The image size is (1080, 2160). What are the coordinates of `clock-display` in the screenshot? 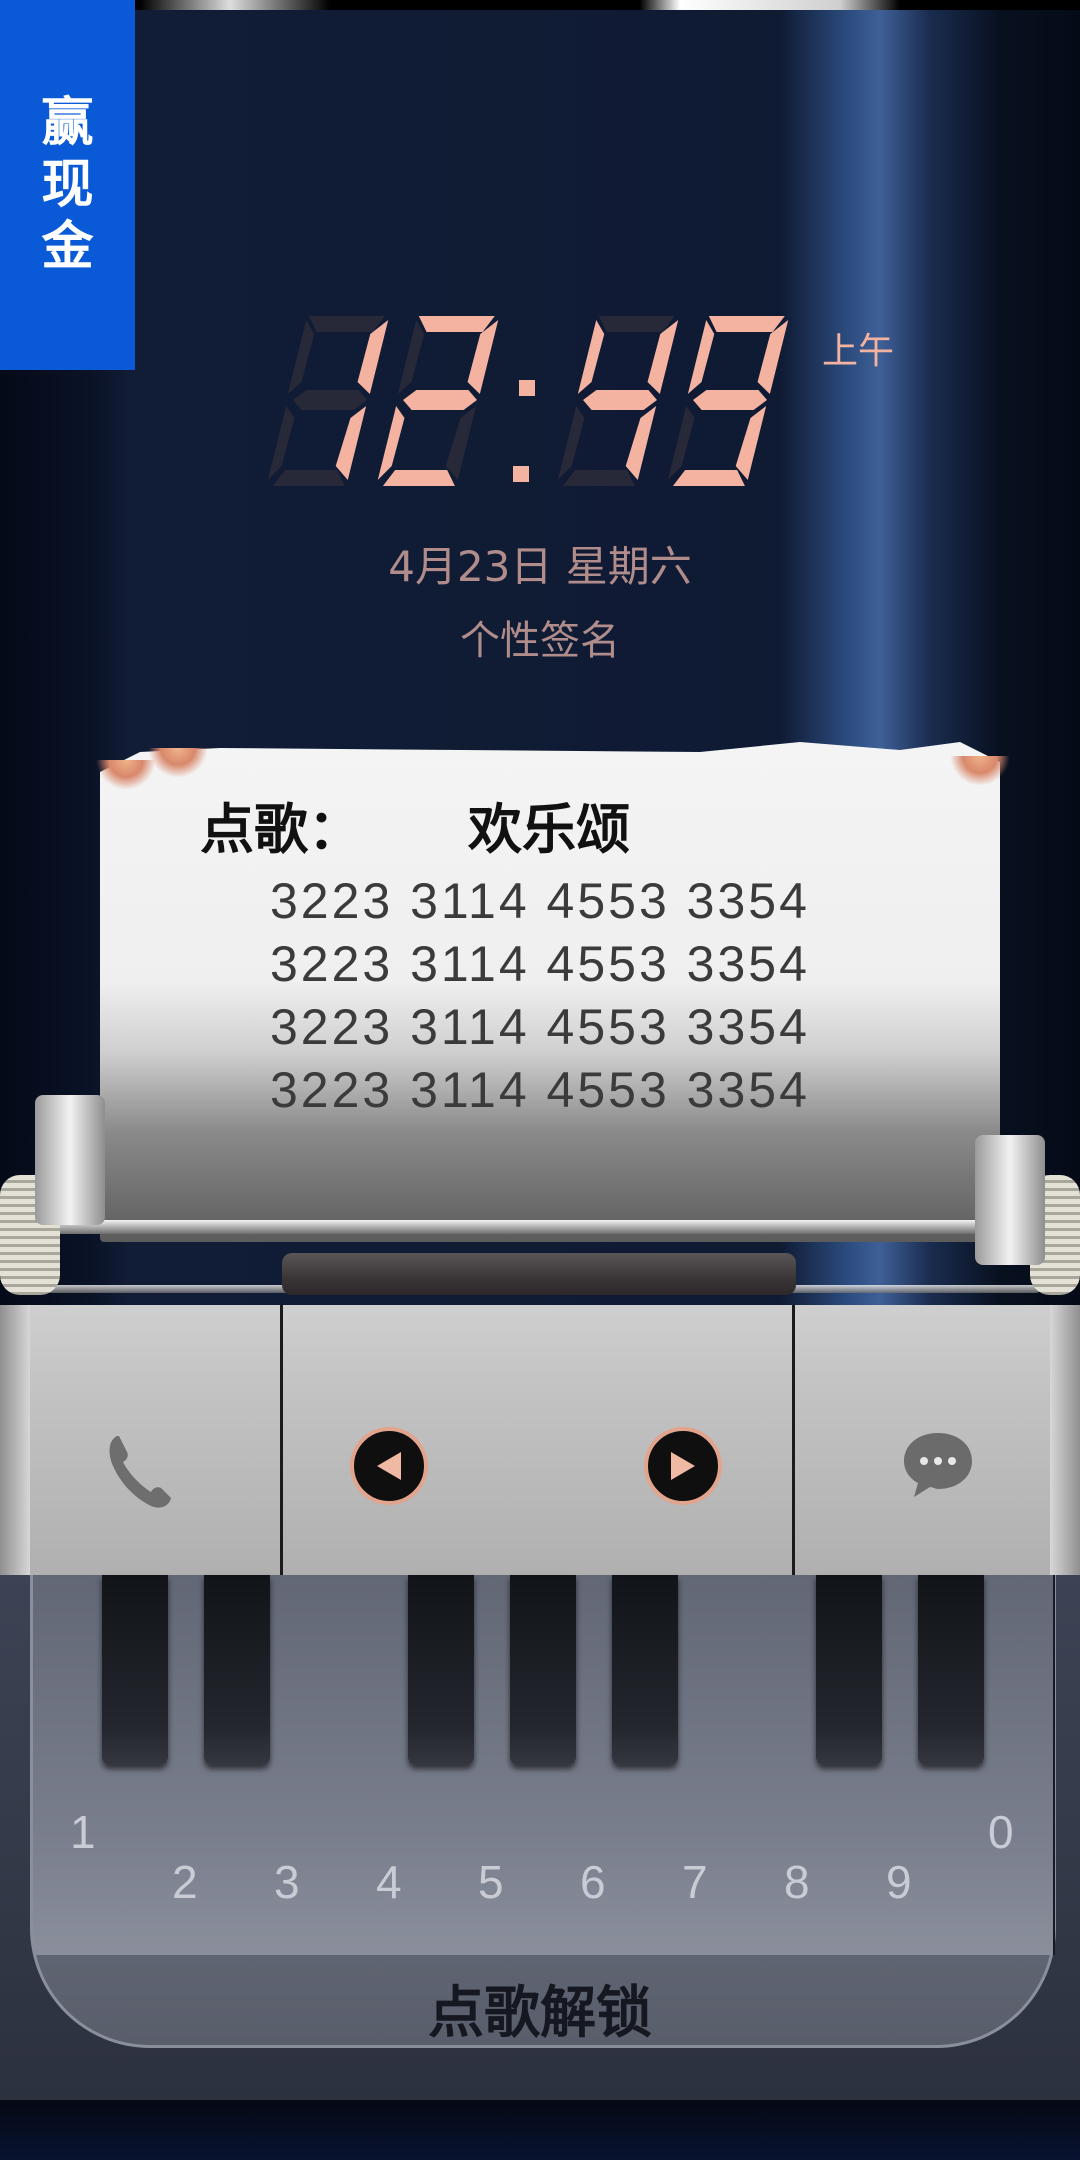 It's located at (538, 405).